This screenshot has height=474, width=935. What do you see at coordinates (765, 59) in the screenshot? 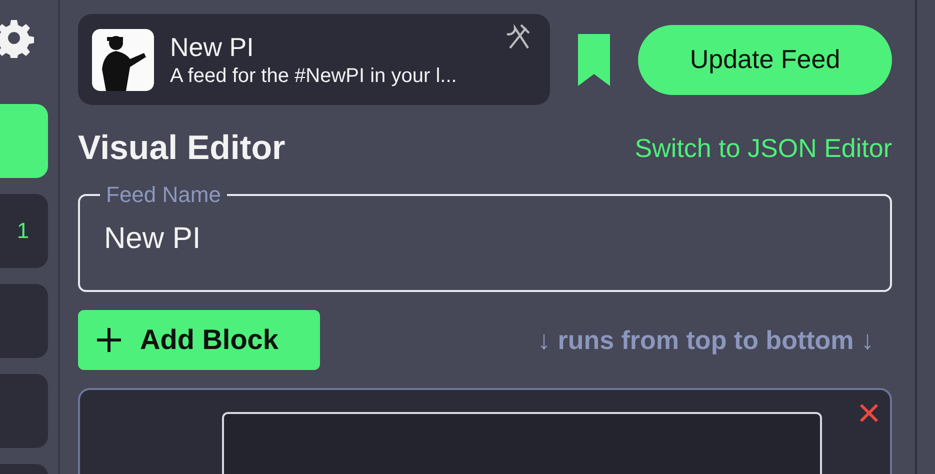
I see `update-feed-button: Update Feed` at bounding box center [765, 59].